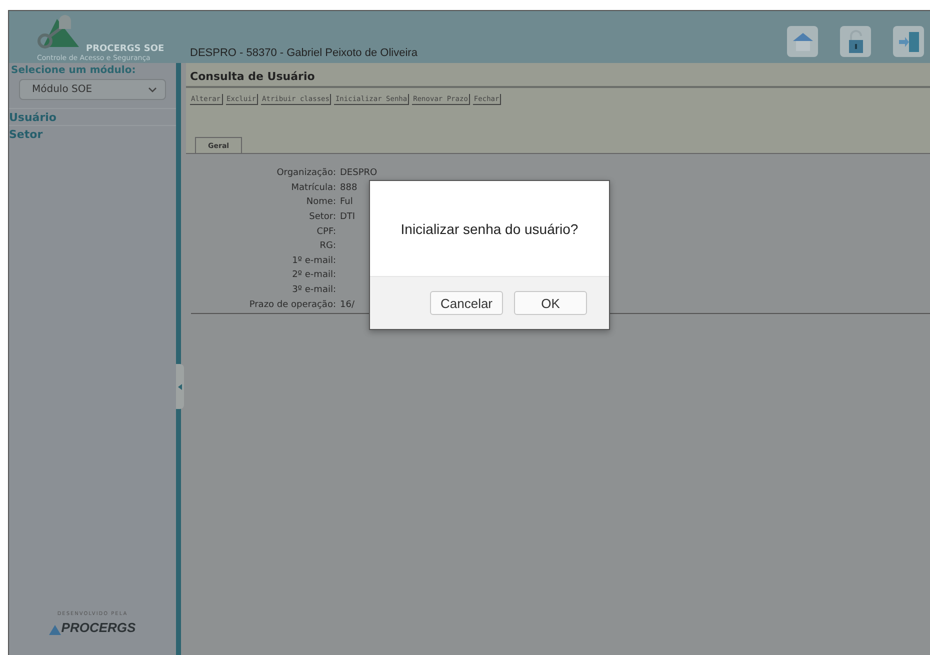 This screenshot has height=655, width=930. What do you see at coordinates (320, 202) in the screenshot?
I see `field-label: Nome:` at bounding box center [320, 202].